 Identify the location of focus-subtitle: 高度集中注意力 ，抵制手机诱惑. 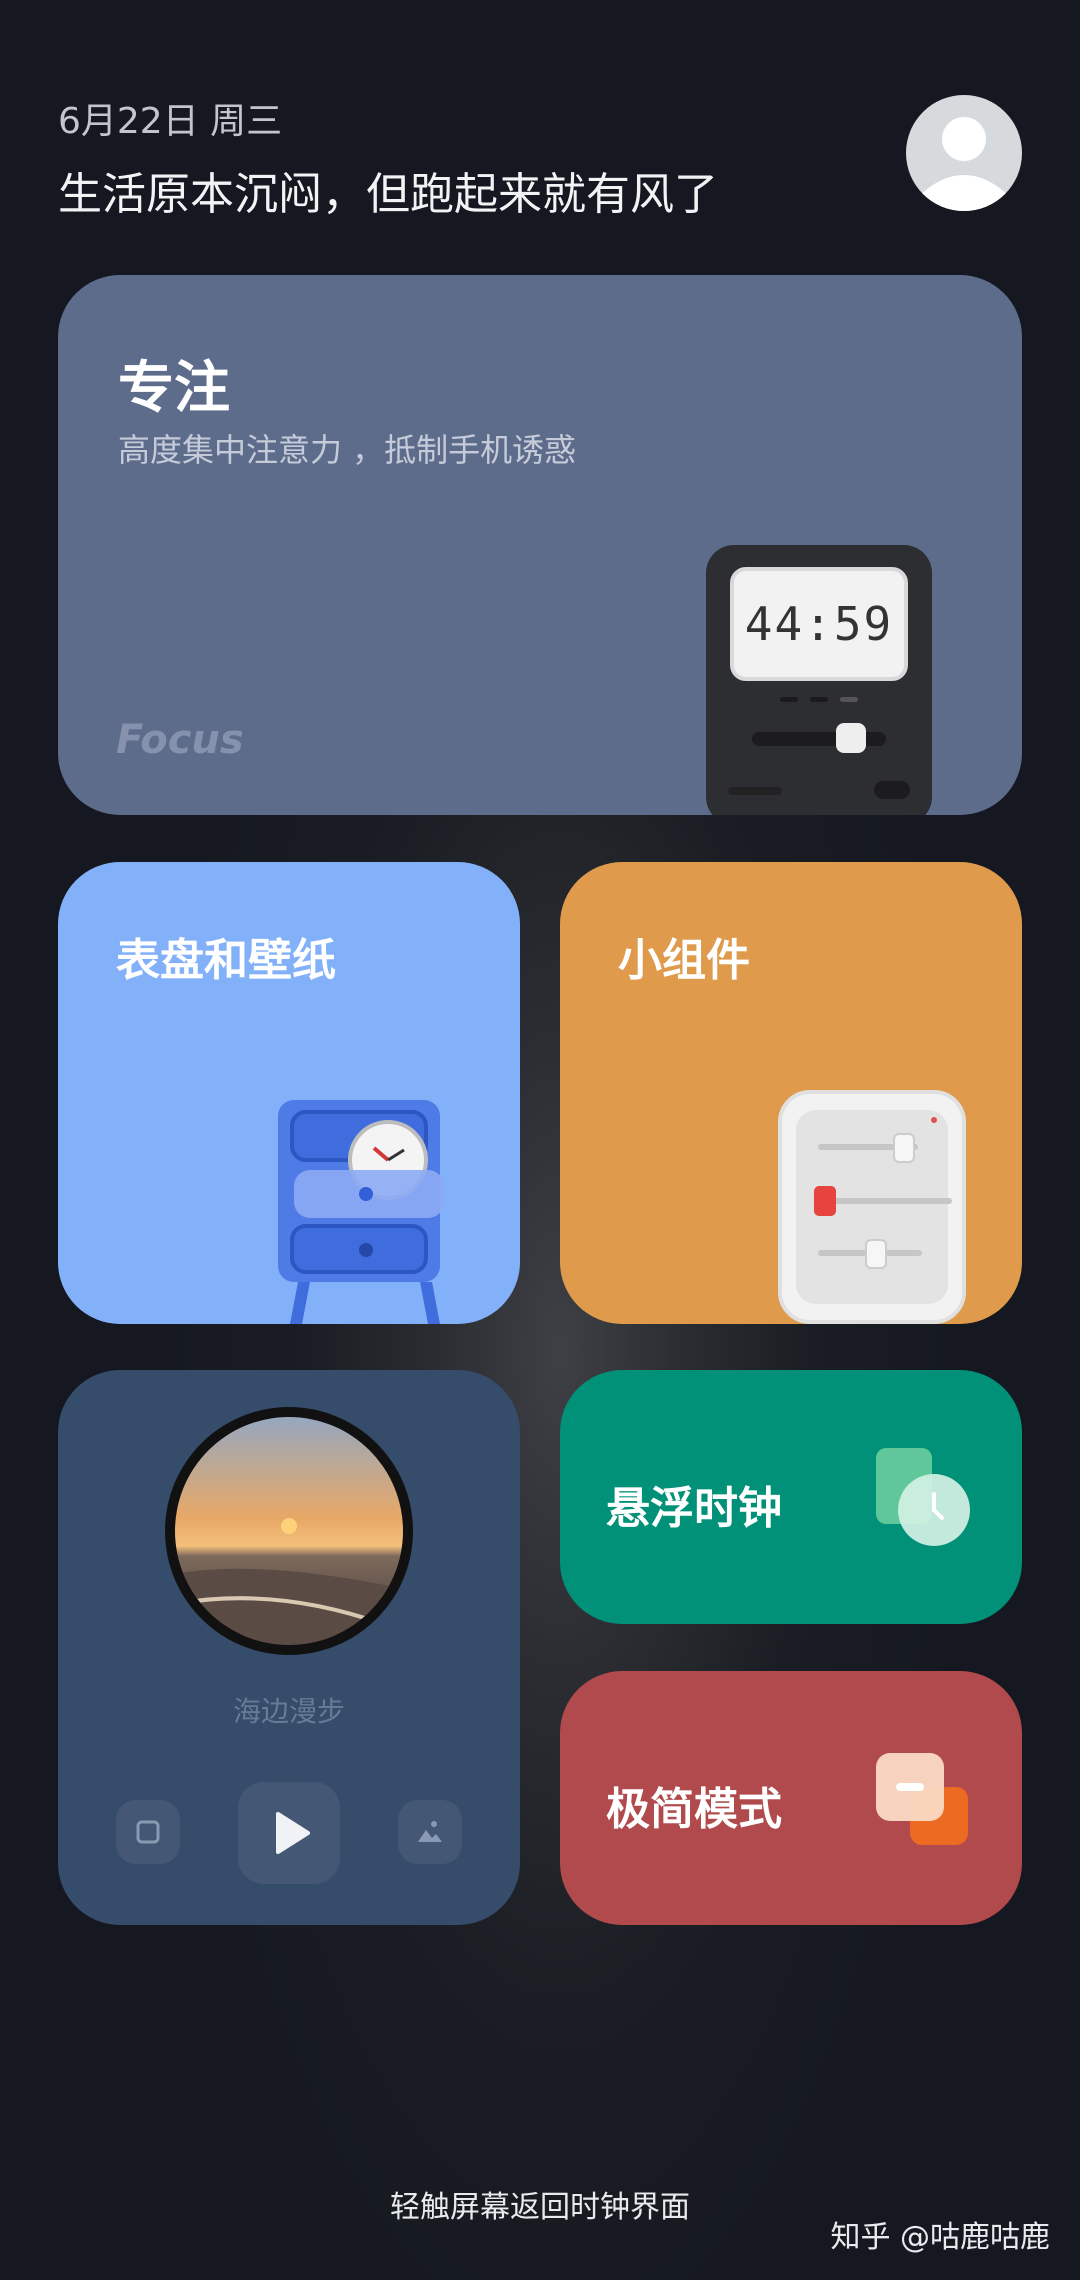
(347, 450).